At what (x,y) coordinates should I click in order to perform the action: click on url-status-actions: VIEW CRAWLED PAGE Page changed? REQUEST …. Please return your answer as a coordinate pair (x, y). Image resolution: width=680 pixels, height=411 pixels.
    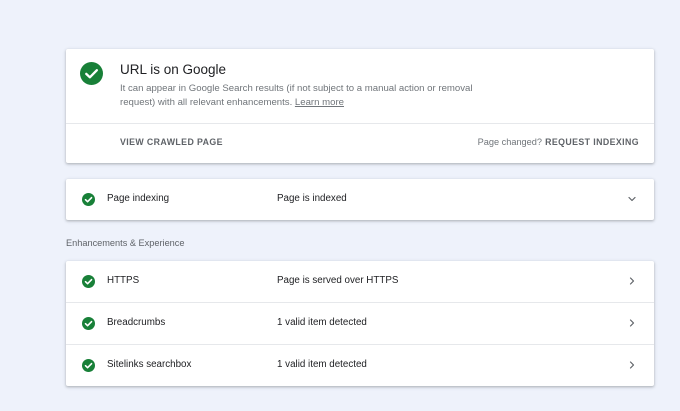
    Looking at the image, I should click on (360, 143).